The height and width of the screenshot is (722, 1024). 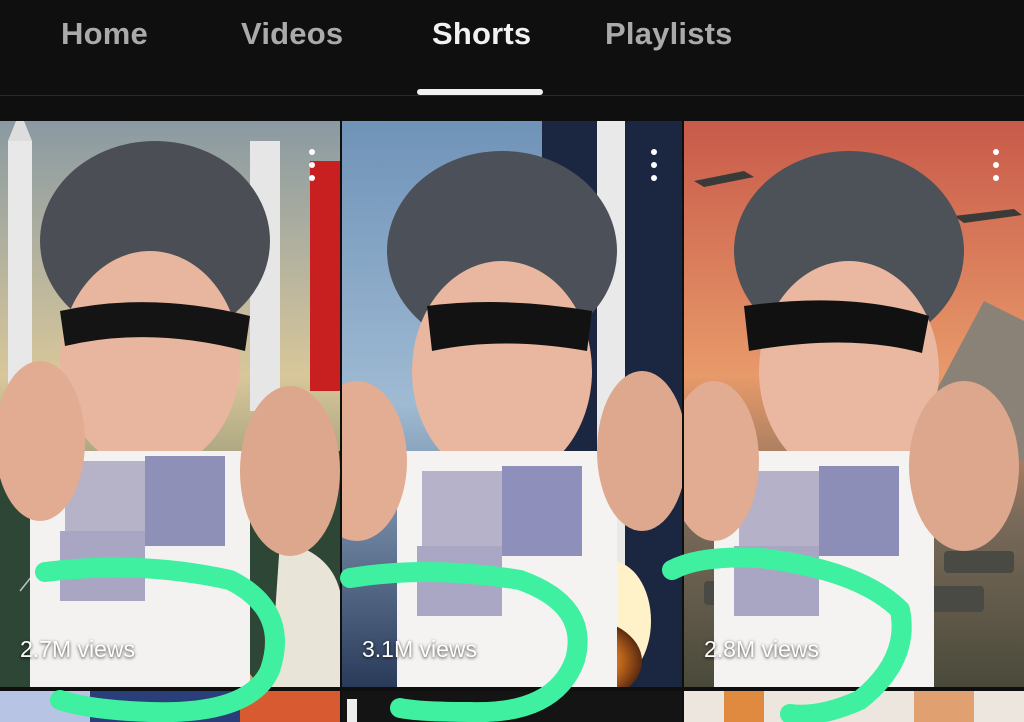 I want to click on view-count: 2.7M views, so click(x=78, y=649).